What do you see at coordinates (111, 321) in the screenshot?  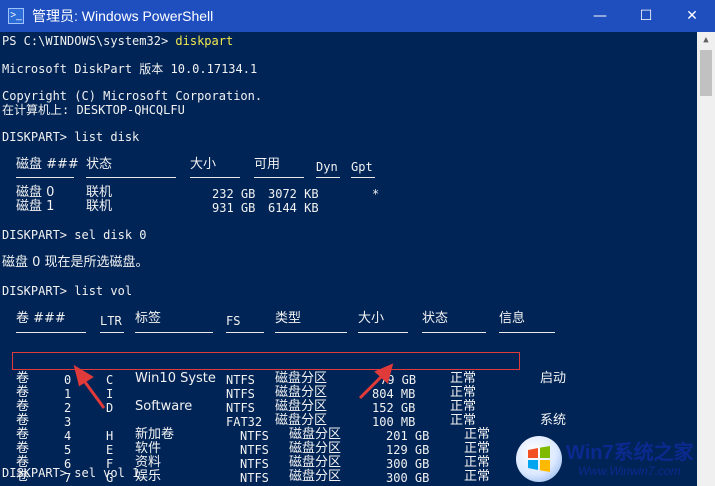 I see `vol-header-ltr: LTR` at bounding box center [111, 321].